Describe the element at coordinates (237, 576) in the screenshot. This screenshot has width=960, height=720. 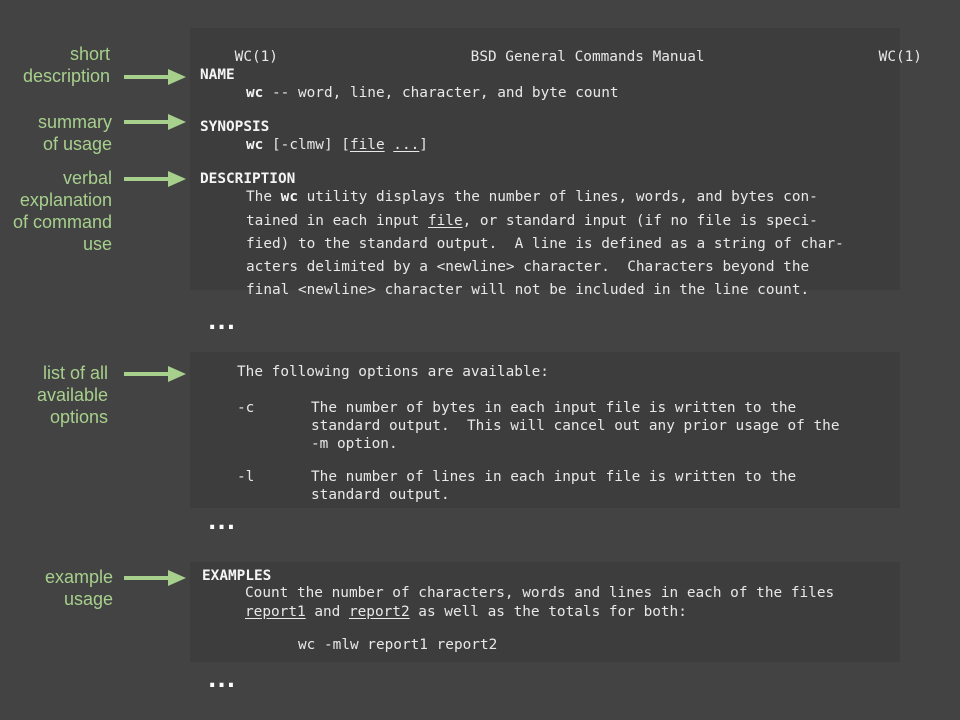
I see `examples-heading: EXAMPLES` at that location.